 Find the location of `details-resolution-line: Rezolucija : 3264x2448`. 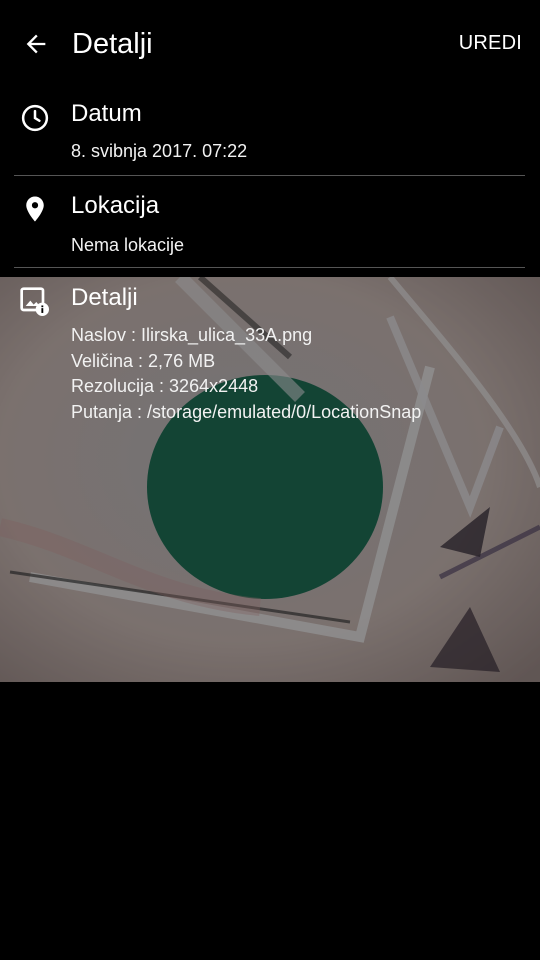

details-resolution-line: Rezolucija : 3264x2448 is located at coordinates (165, 386).